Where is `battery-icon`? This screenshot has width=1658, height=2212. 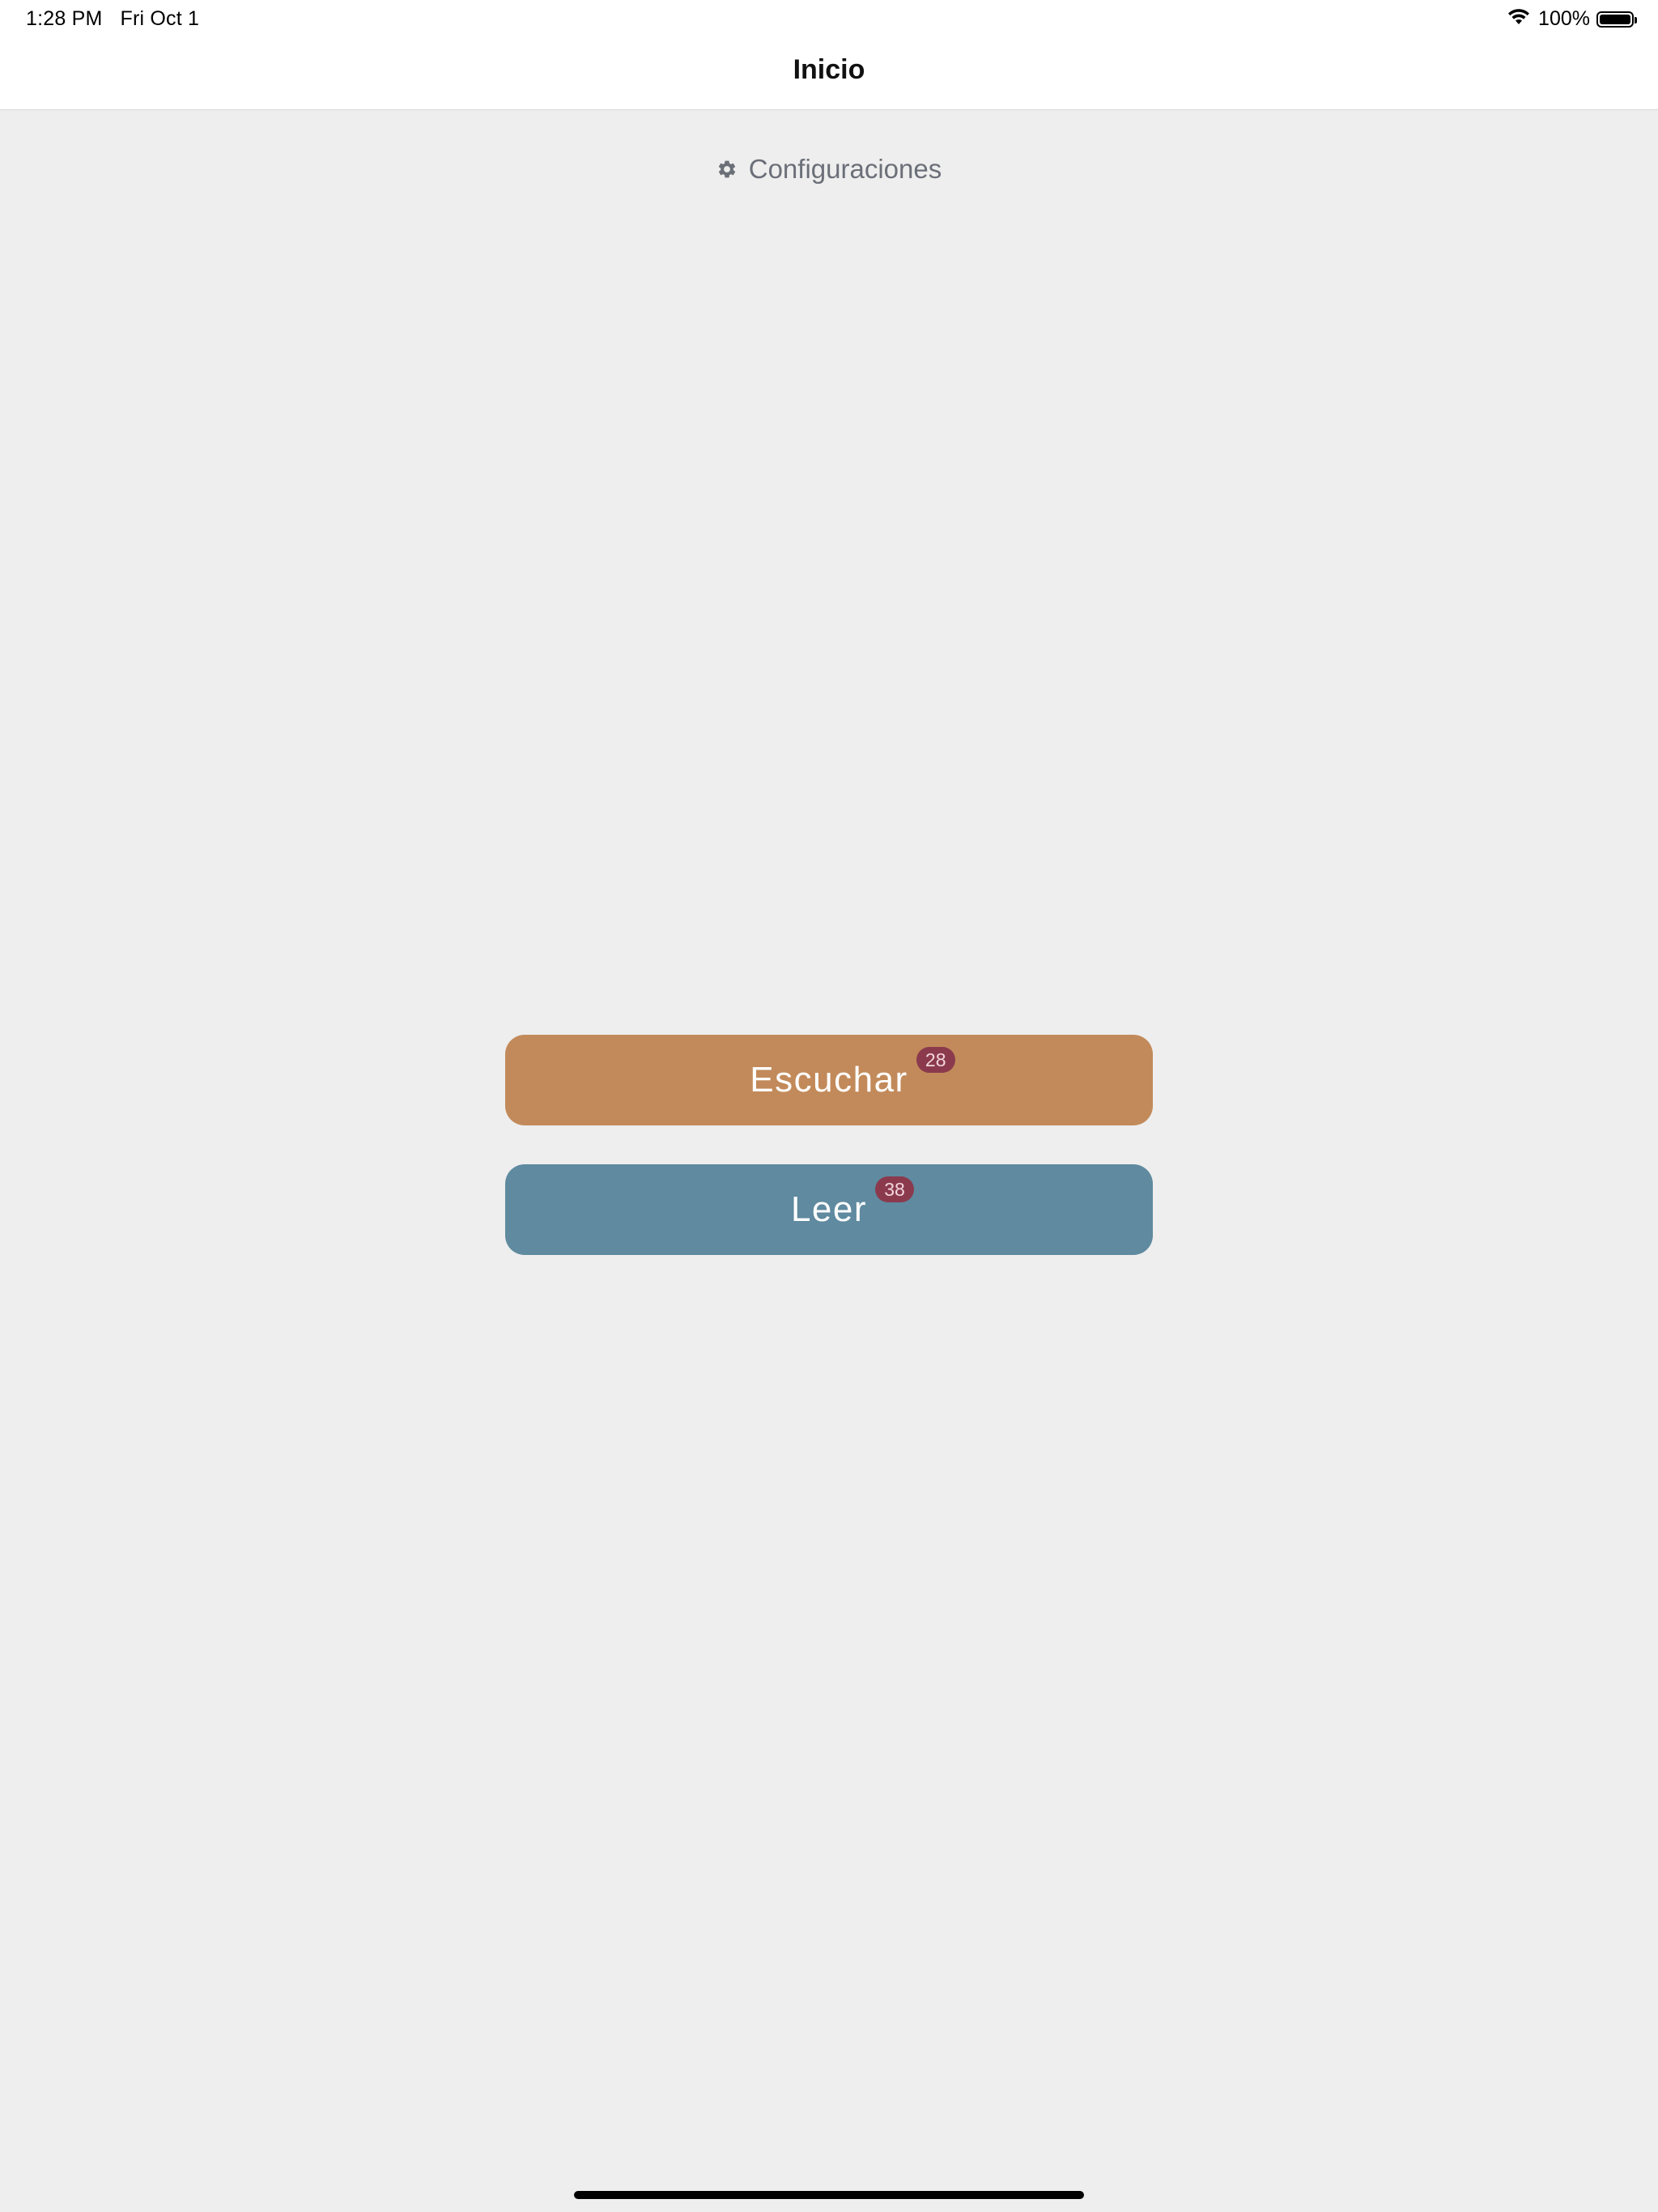 battery-icon is located at coordinates (1616, 19).